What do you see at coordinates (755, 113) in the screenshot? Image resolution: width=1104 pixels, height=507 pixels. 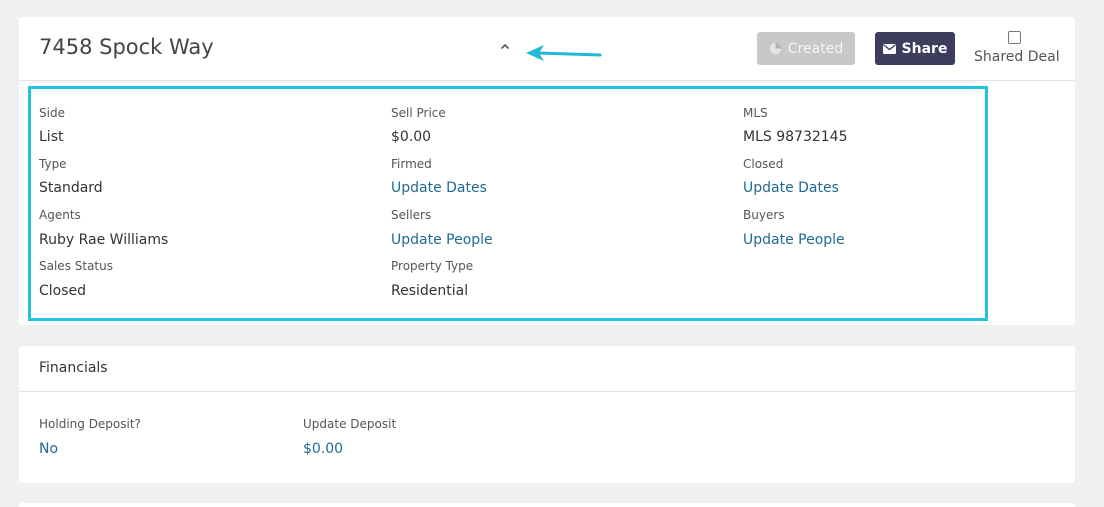 I see `mls-label: MLS` at bounding box center [755, 113].